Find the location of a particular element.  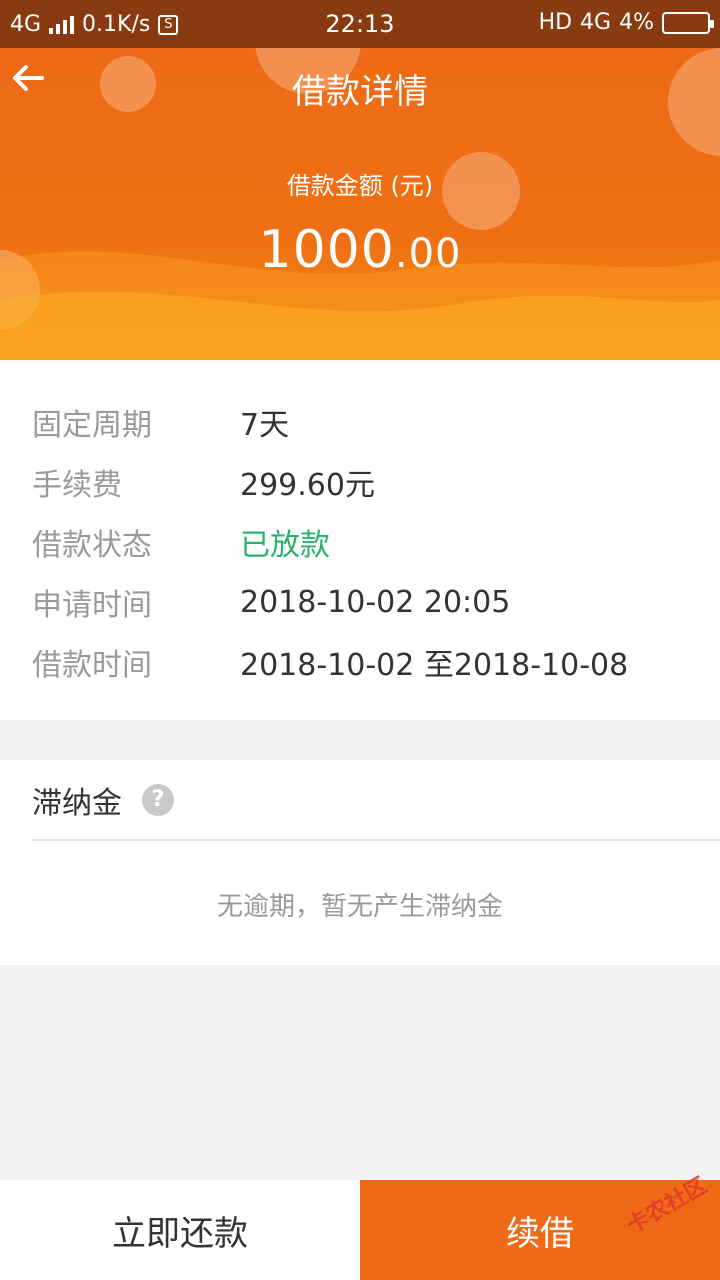

status-bar: 4G 0.1K/s S 22:13 HD 4G 4% is located at coordinates (360, 24).